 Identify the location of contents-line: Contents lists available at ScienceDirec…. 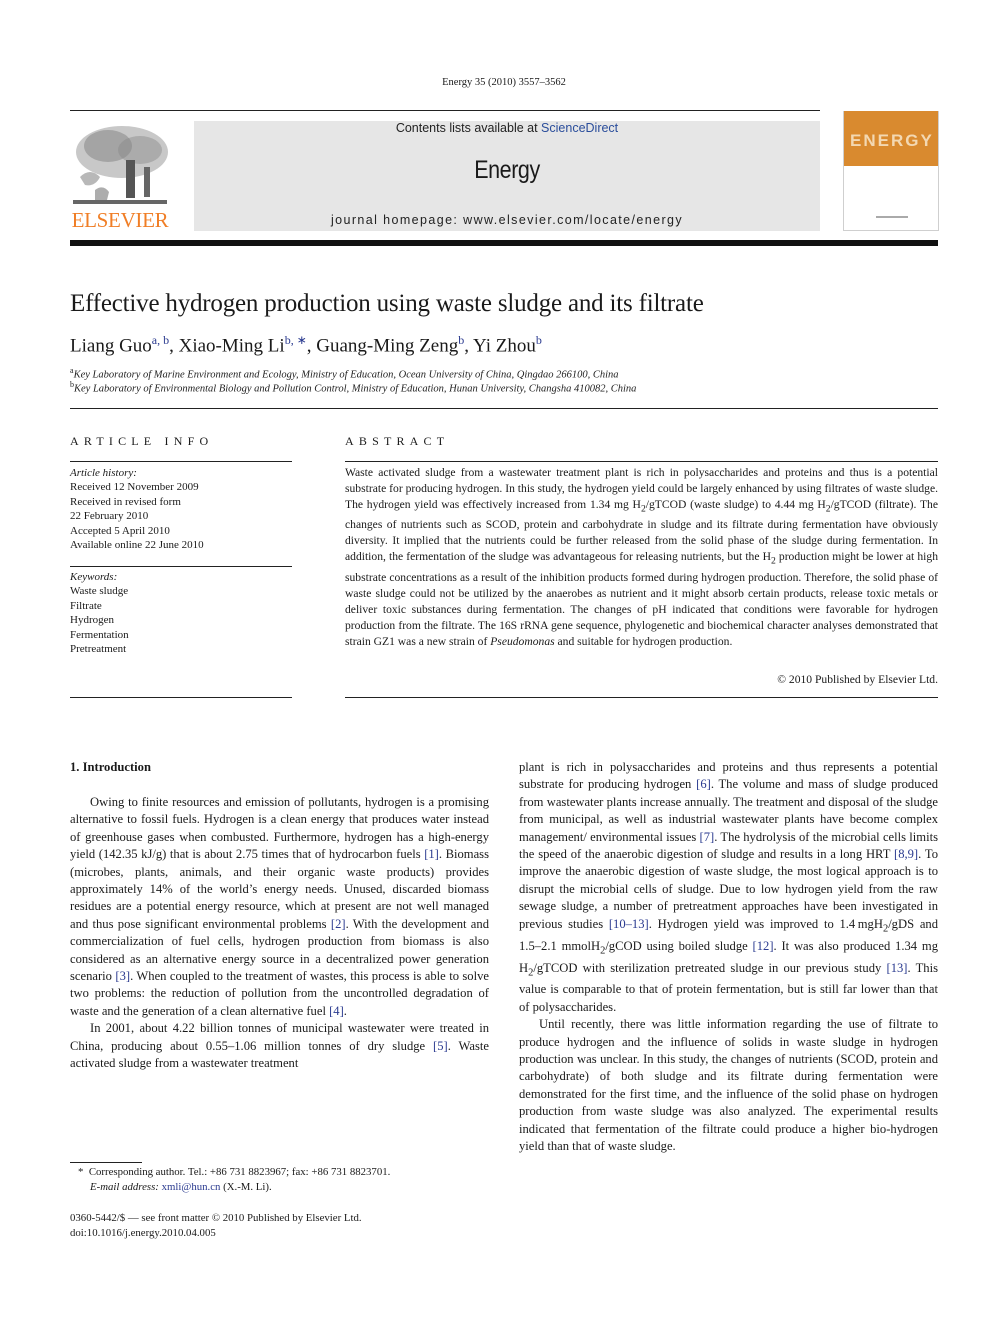
(507, 128).